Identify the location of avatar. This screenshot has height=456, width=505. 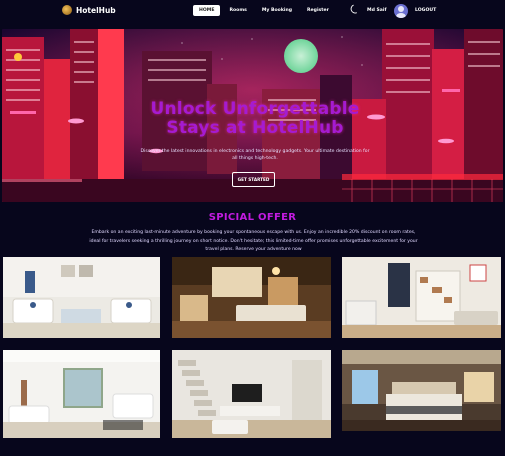
(401, 11).